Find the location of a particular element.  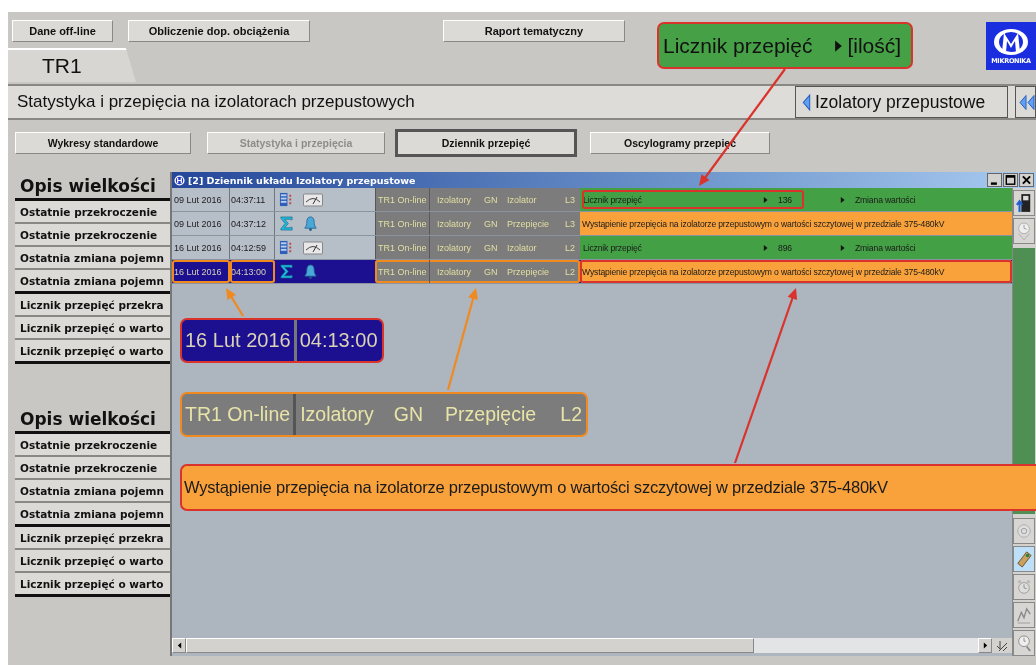

view-button: Dziennik przepięć is located at coordinates (486, 143).